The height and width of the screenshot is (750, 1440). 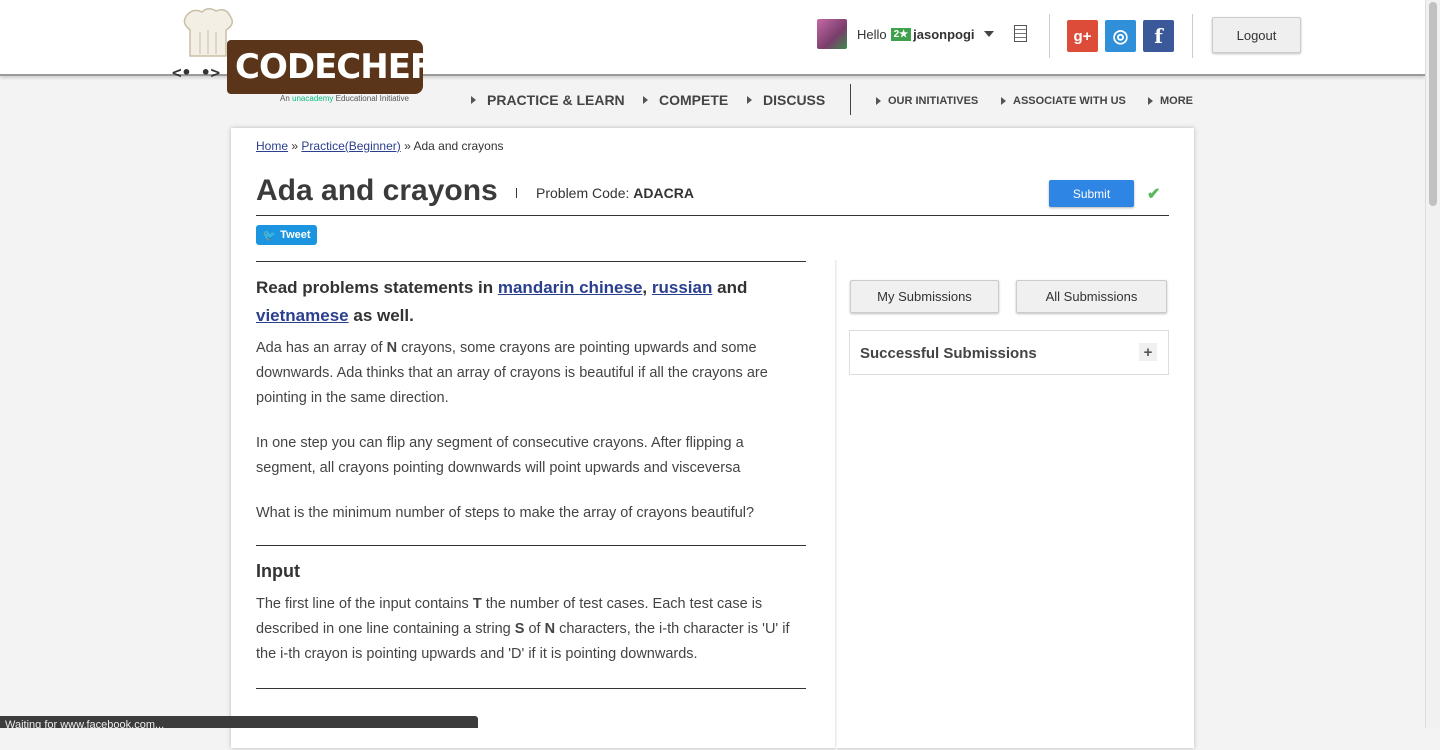 What do you see at coordinates (836, 505) in the screenshot?
I see `column-divider` at bounding box center [836, 505].